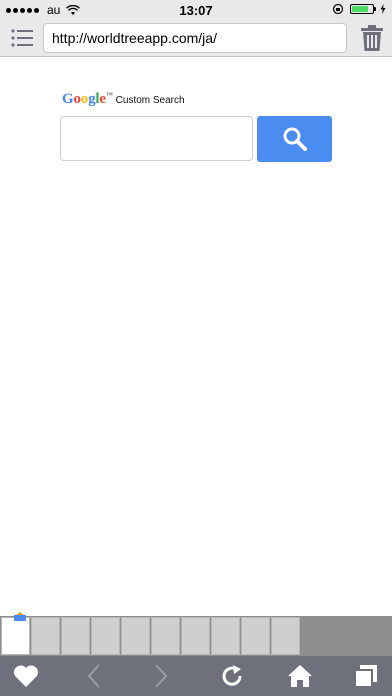  Describe the element at coordinates (372, 38) in the screenshot. I see `trash-icon` at that location.